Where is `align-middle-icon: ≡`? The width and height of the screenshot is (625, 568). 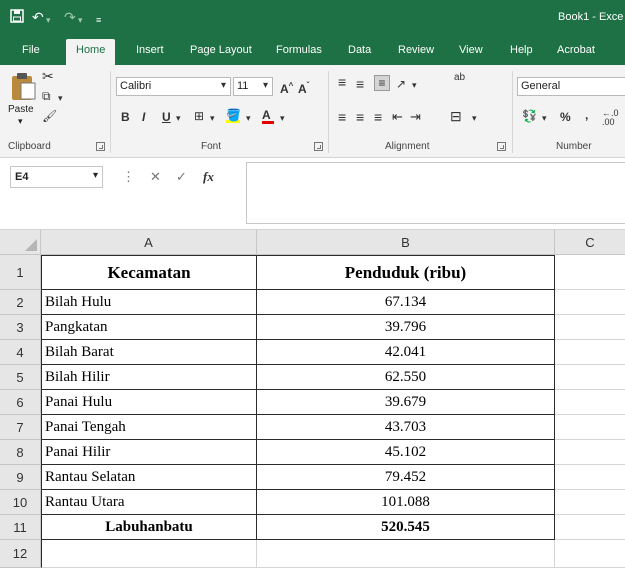
align-middle-icon: ≡ is located at coordinates (360, 84).